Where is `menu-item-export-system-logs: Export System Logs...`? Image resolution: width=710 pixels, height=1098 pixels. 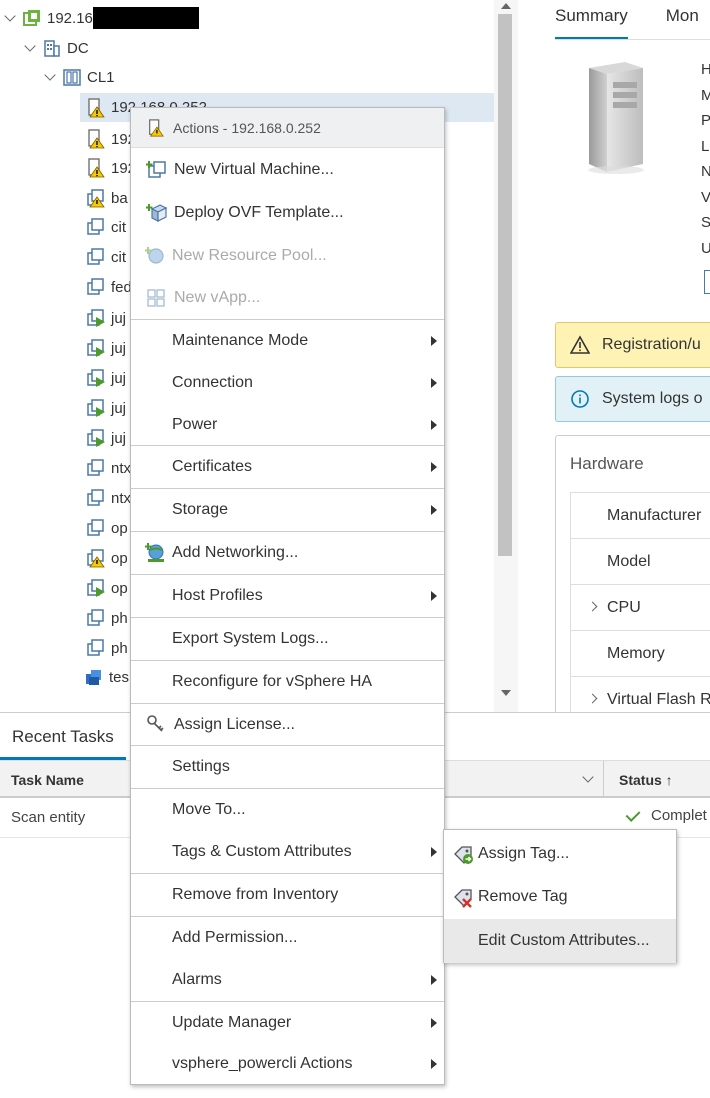 menu-item-export-system-logs: Export System Logs... is located at coordinates (287, 639).